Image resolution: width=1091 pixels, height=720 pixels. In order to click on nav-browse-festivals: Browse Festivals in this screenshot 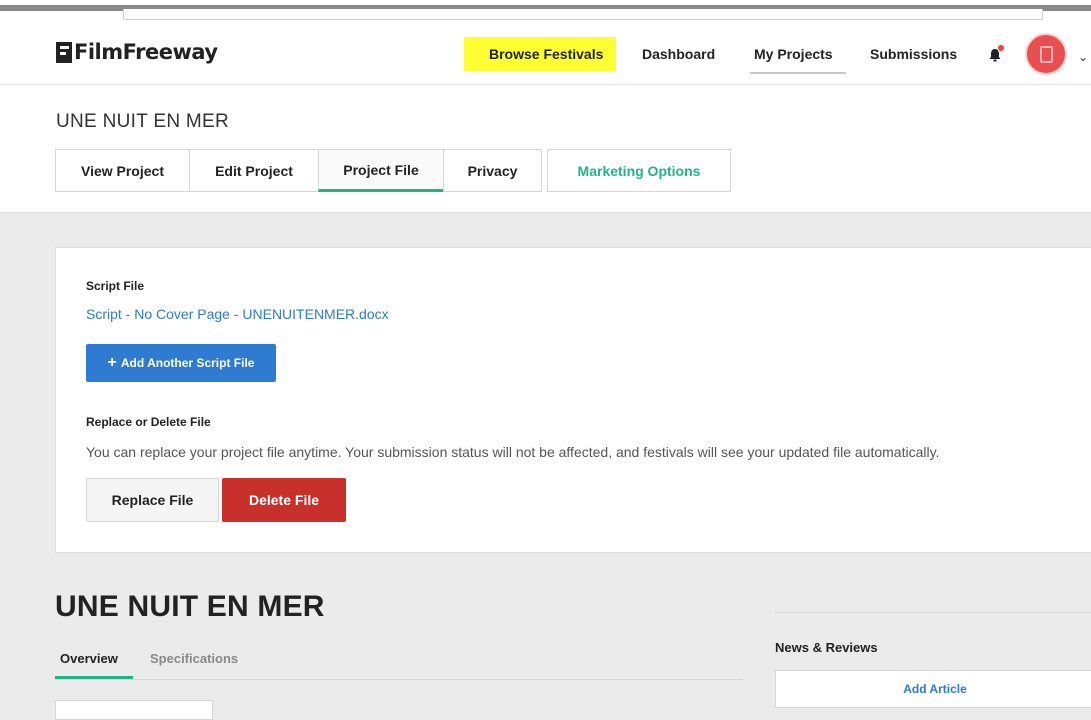, I will do `click(540, 54)`.